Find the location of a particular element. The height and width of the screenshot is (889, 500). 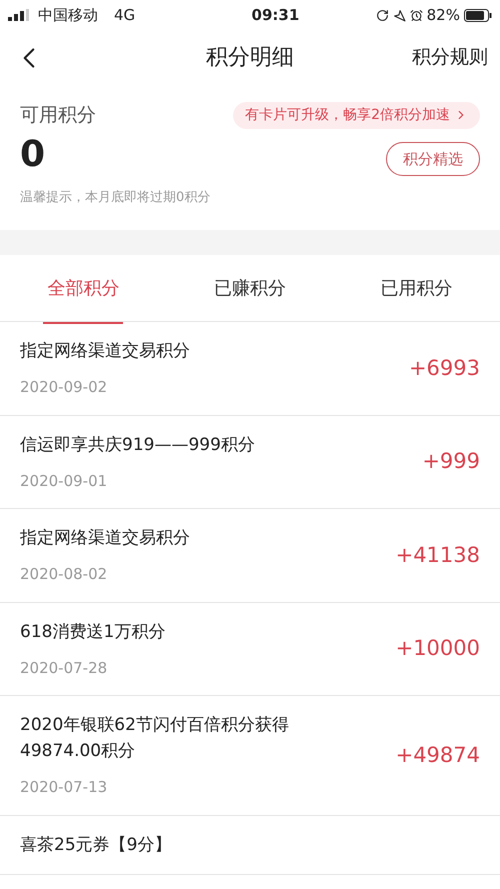

record-title: 信运即享共庆919——999积分 is located at coordinates (138, 445).